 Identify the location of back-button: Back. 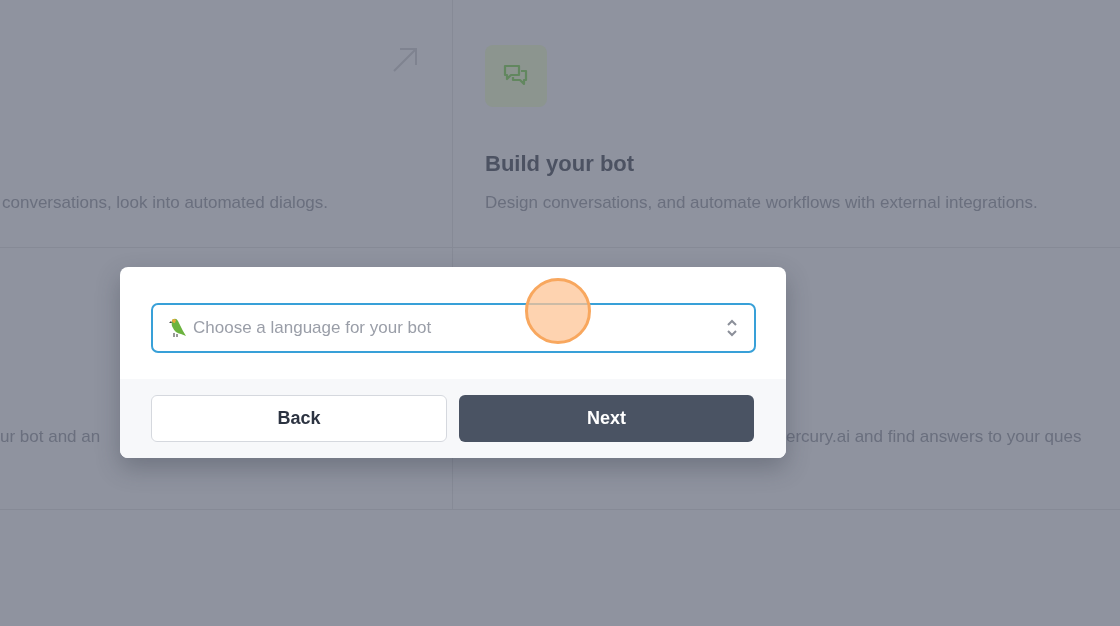
(299, 418).